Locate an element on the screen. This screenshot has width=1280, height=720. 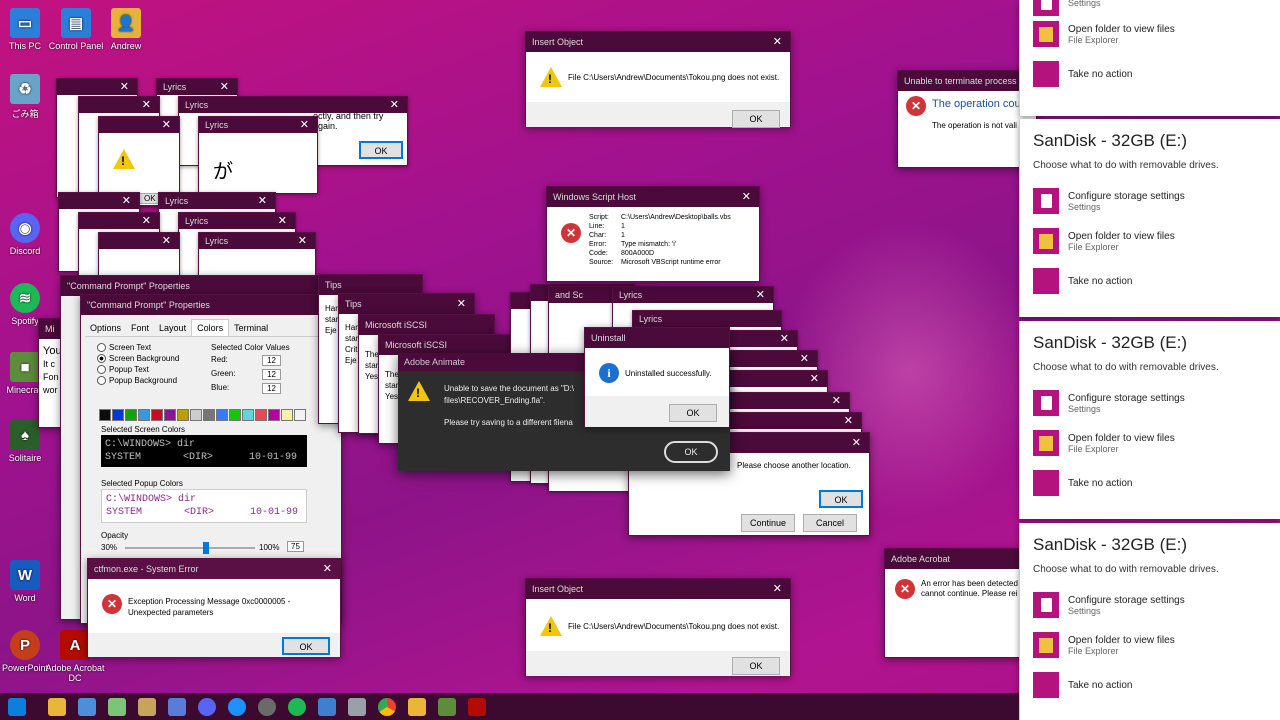
color-palette is located at coordinates (203, 416).